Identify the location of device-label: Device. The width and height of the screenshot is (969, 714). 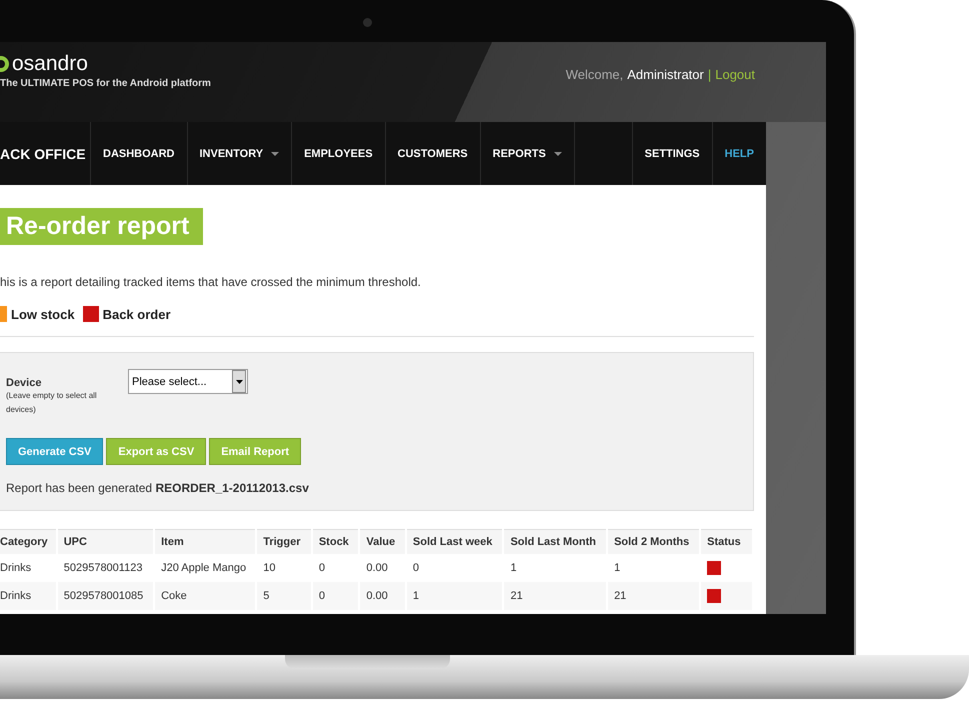
(24, 383).